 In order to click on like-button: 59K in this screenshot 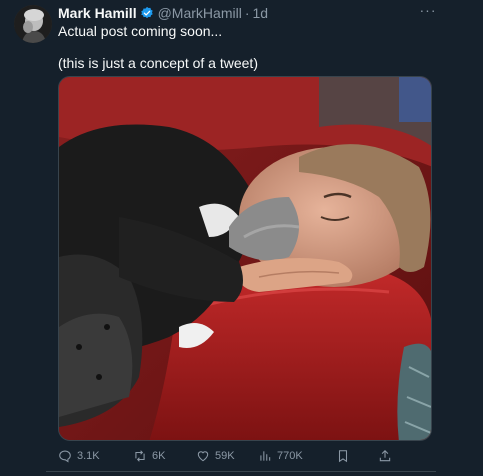, I will do `click(215, 456)`.